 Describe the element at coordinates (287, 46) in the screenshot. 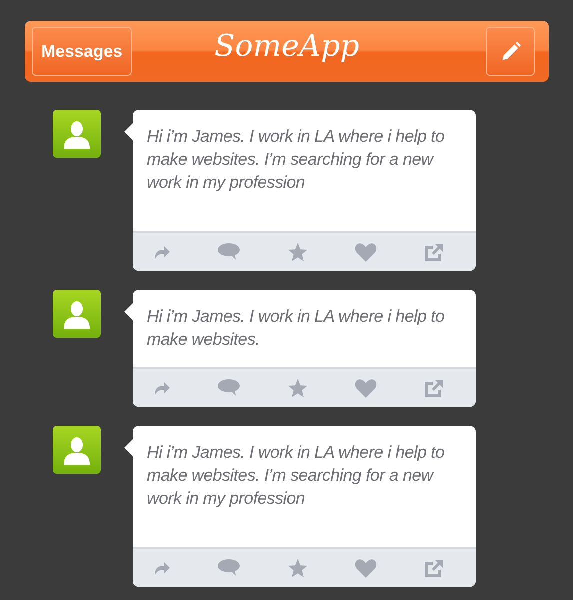

I see `app-title: SomeApp` at that location.